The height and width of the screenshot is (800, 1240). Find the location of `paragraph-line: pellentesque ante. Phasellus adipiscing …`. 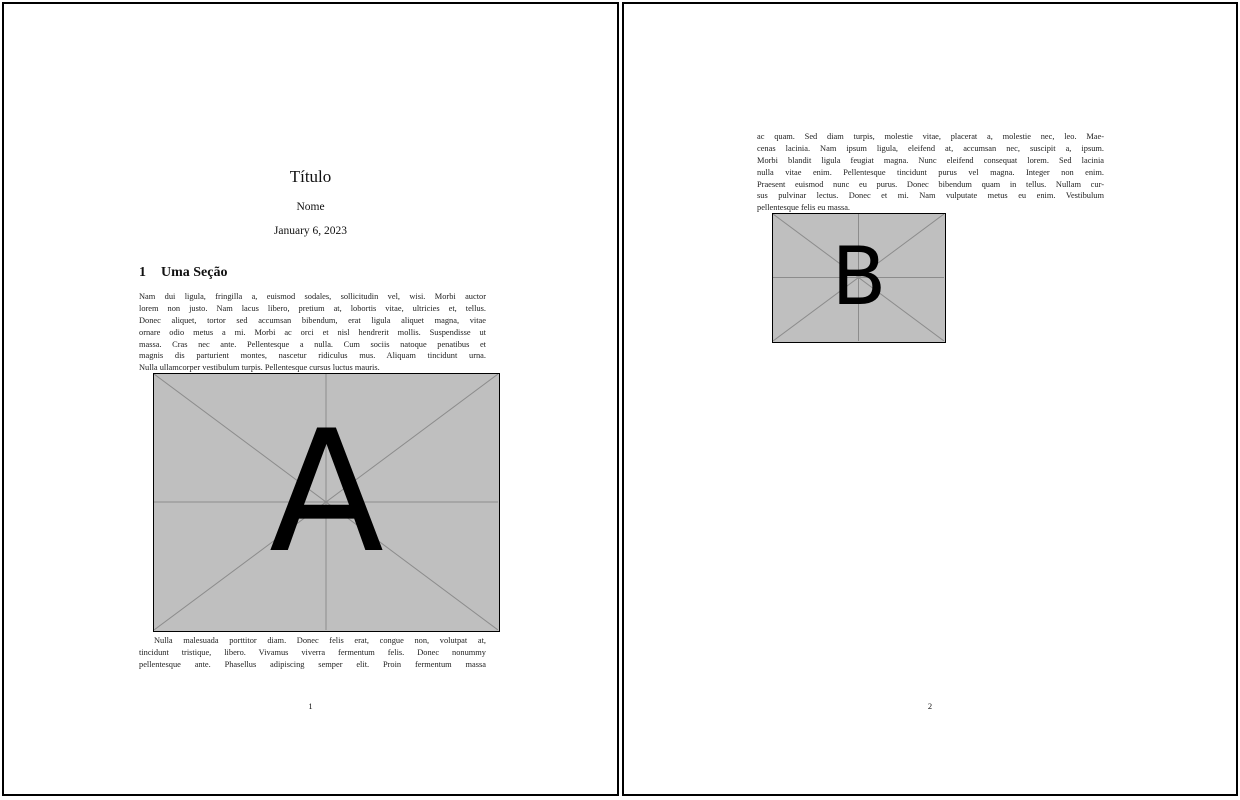

paragraph-line: pellentesque ante. Phasellus adipiscing … is located at coordinates (312, 664).